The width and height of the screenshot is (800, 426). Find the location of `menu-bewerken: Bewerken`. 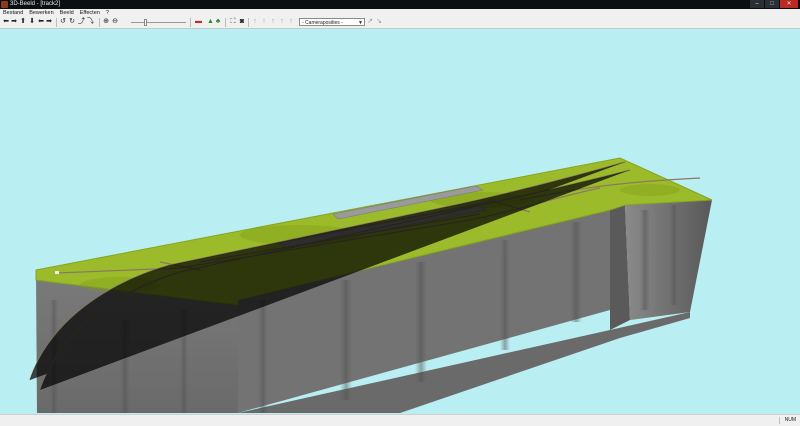

menu-bewerken: Bewerken is located at coordinates (41, 13).